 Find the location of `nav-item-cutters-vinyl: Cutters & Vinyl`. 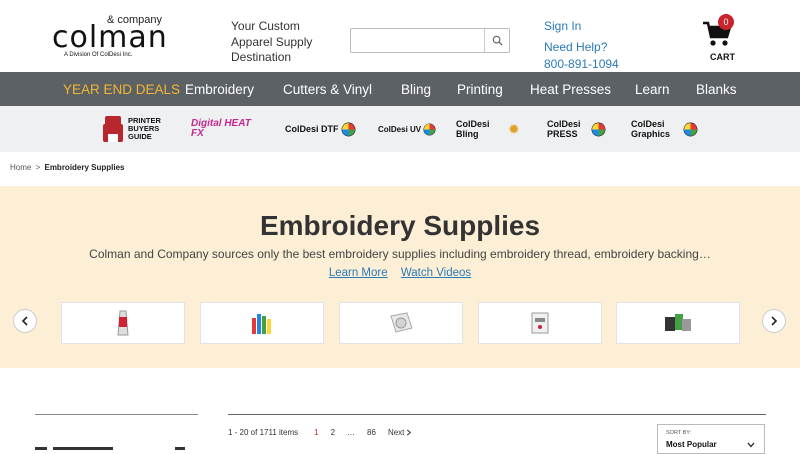

nav-item-cutters-vinyl: Cutters & Vinyl is located at coordinates (327, 89).